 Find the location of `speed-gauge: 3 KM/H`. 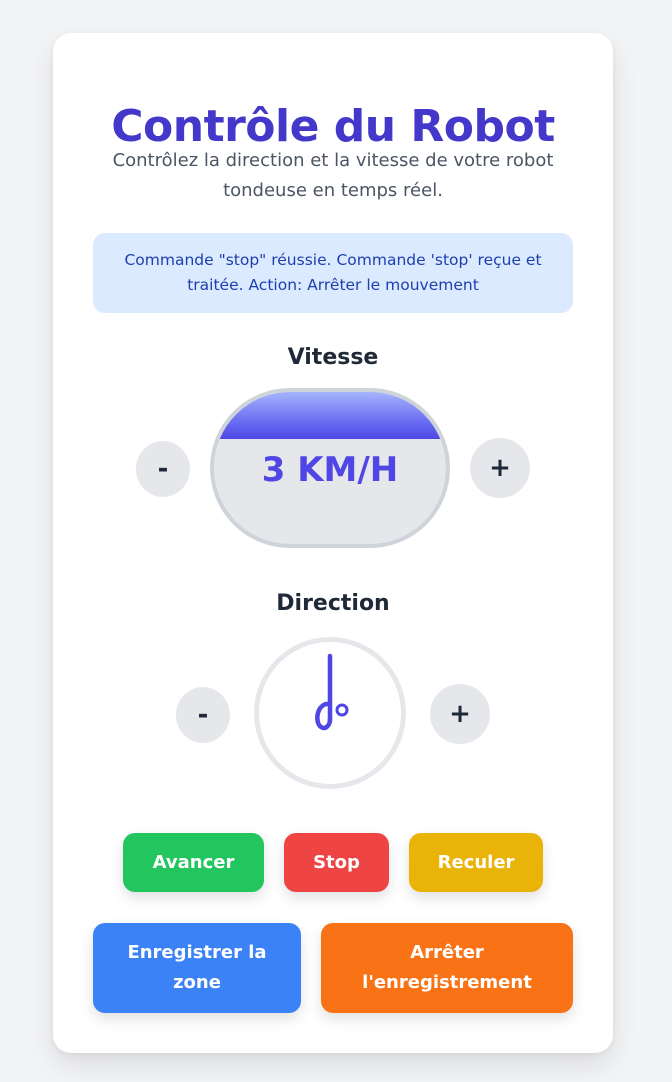

speed-gauge: 3 KM/H is located at coordinates (330, 468).